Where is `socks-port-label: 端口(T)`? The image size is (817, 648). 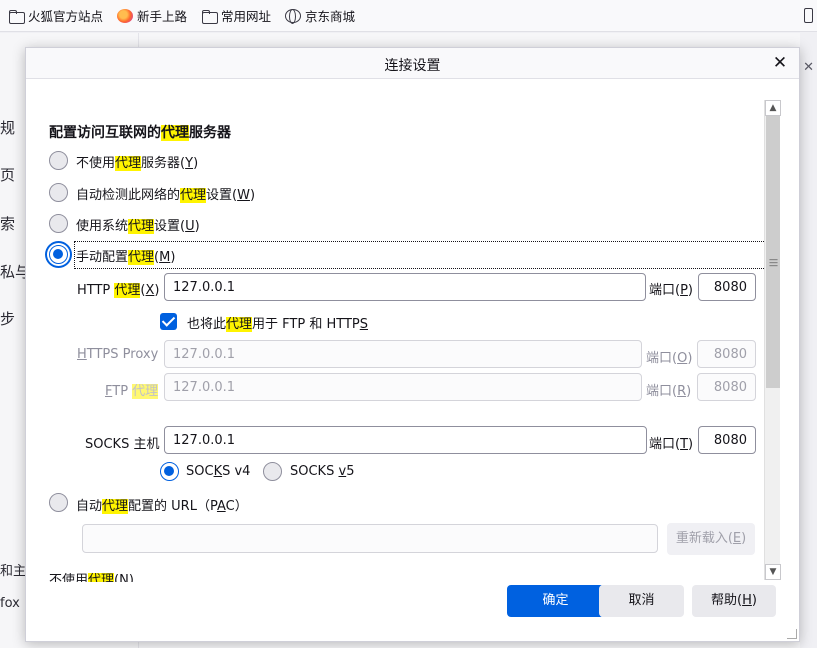
socks-port-label: 端口(T) is located at coordinates (671, 442).